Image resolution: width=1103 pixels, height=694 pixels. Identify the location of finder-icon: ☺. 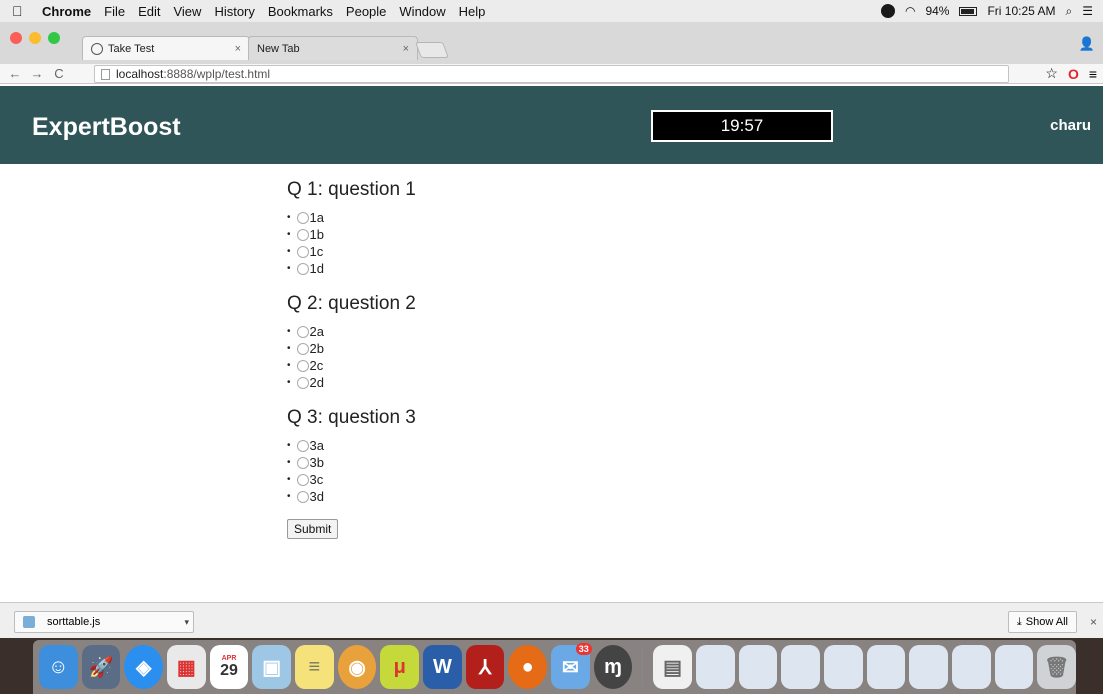
(58, 667).